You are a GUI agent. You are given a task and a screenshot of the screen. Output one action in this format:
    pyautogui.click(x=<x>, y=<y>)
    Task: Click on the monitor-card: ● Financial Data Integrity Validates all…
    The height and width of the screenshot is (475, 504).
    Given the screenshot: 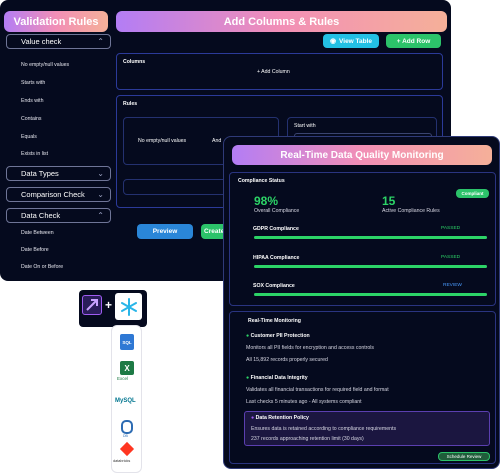 What is the action you would take?
    pyautogui.click(x=367, y=390)
    